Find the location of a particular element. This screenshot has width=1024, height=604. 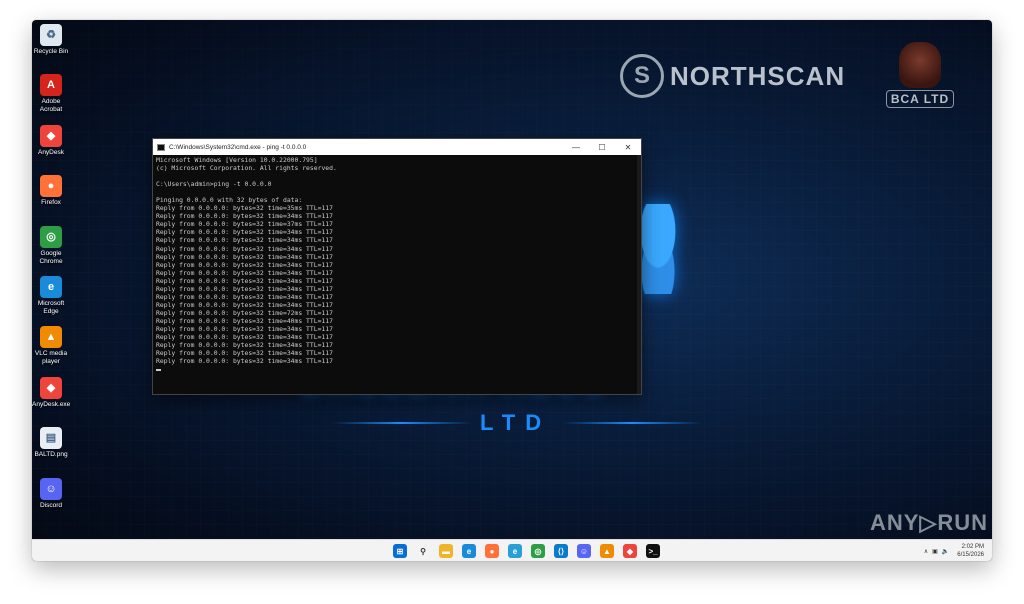

anyrun-watermark: ANY▷RUN is located at coordinates (929, 522).